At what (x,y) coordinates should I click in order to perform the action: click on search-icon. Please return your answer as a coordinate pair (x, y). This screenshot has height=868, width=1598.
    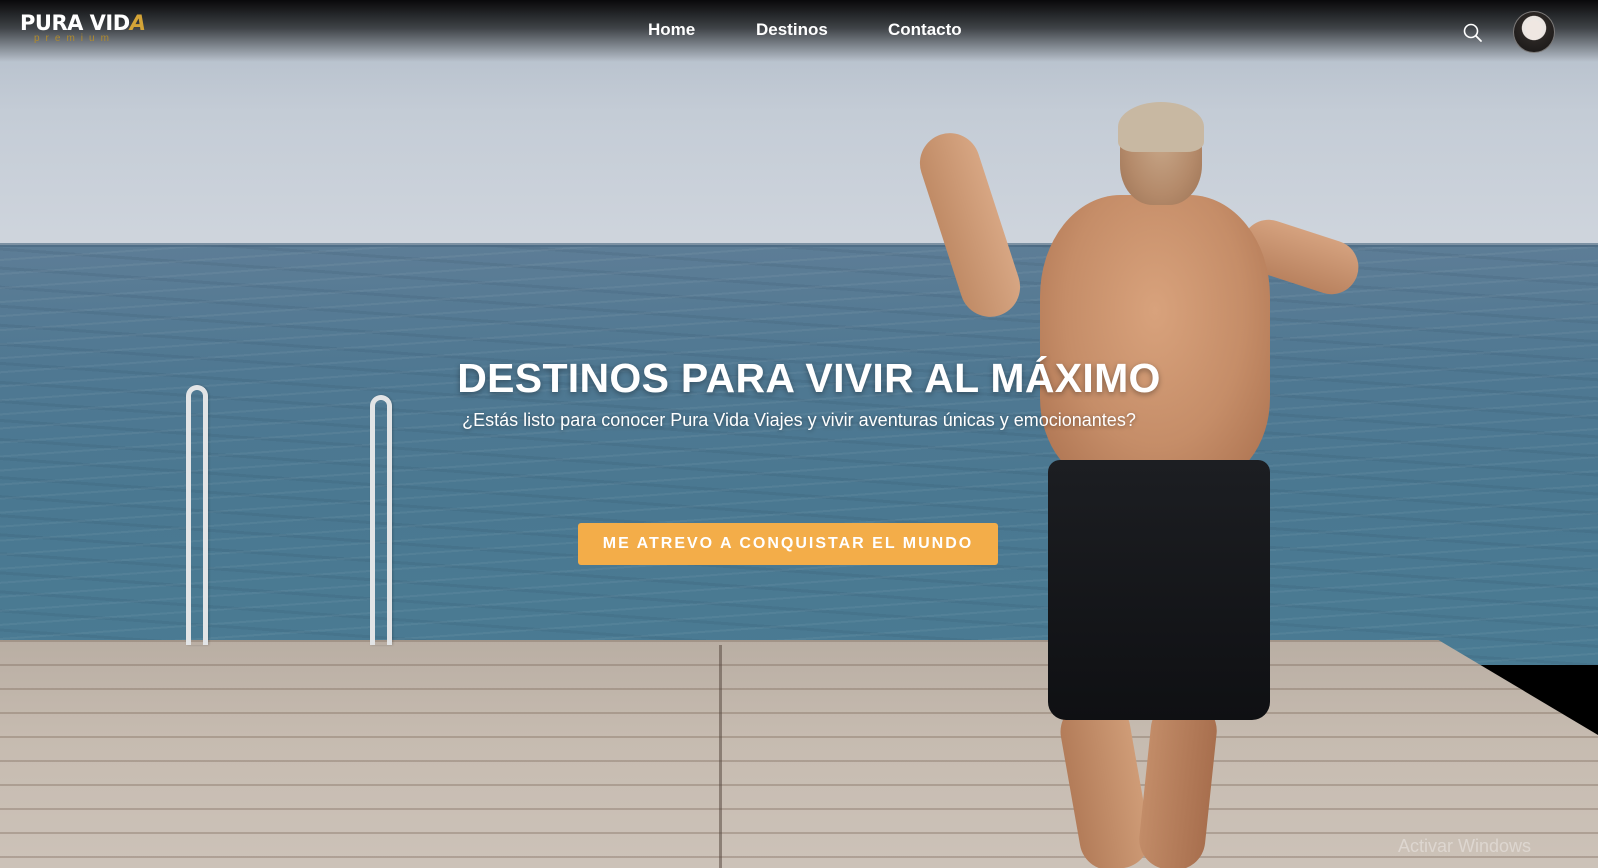
    Looking at the image, I should click on (1473, 33).